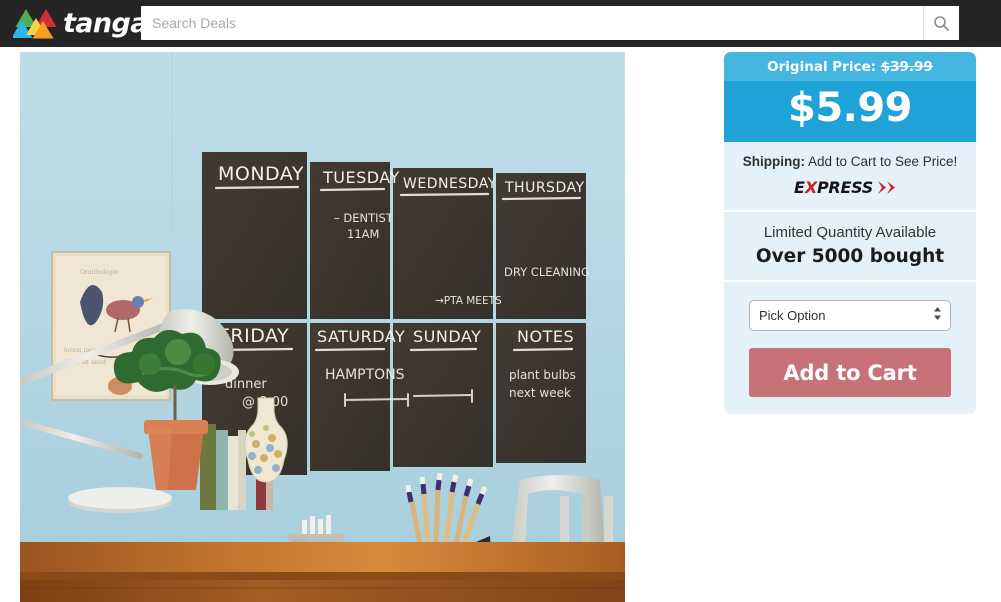 Image resolution: width=1001 pixels, height=602 pixels. I want to click on original-price-value: $39.99, so click(906, 67).